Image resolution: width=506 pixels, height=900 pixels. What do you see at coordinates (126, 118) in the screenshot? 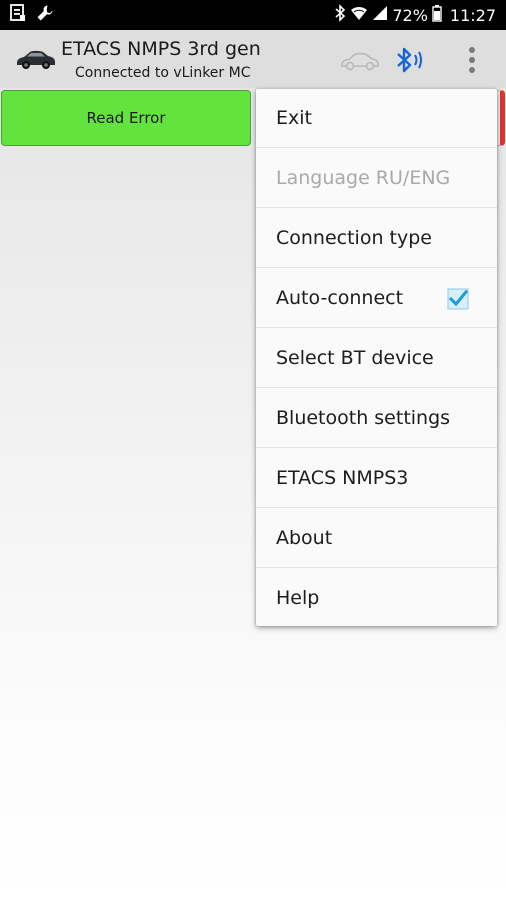
I see `read-error-button: Read Error` at bounding box center [126, 118].